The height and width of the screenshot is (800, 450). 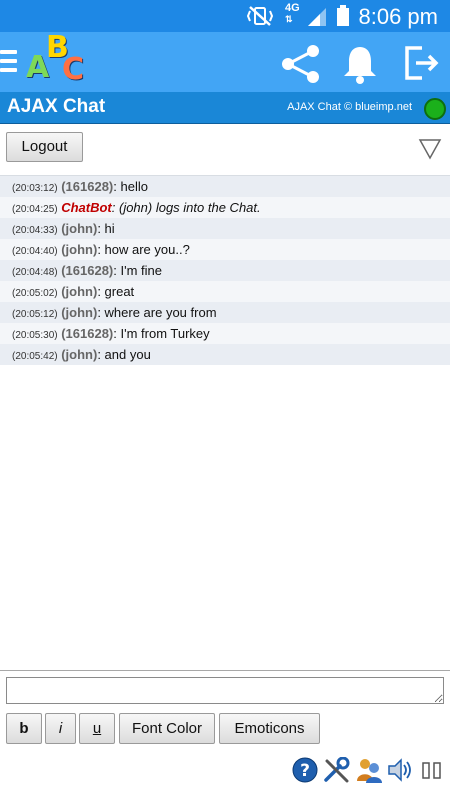 What do you see at coordinates (106, 228) in the screenshot?
I see `message-text: : hi` at bounding box center [106, 228].